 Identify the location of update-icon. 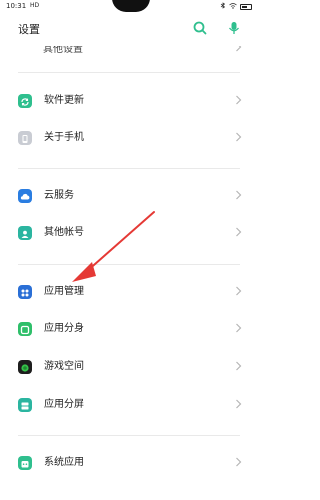
(25, 101).